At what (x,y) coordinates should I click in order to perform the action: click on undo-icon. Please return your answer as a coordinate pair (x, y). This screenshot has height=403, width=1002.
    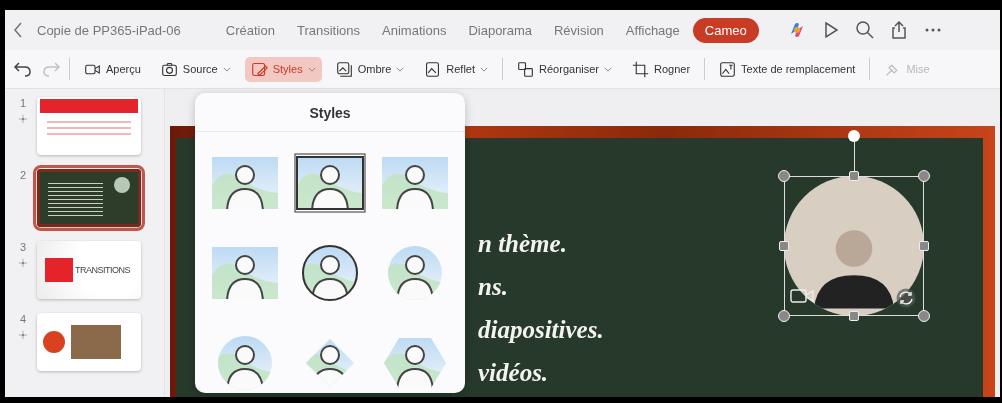
    Looking at the image, I should click on (23, 69).